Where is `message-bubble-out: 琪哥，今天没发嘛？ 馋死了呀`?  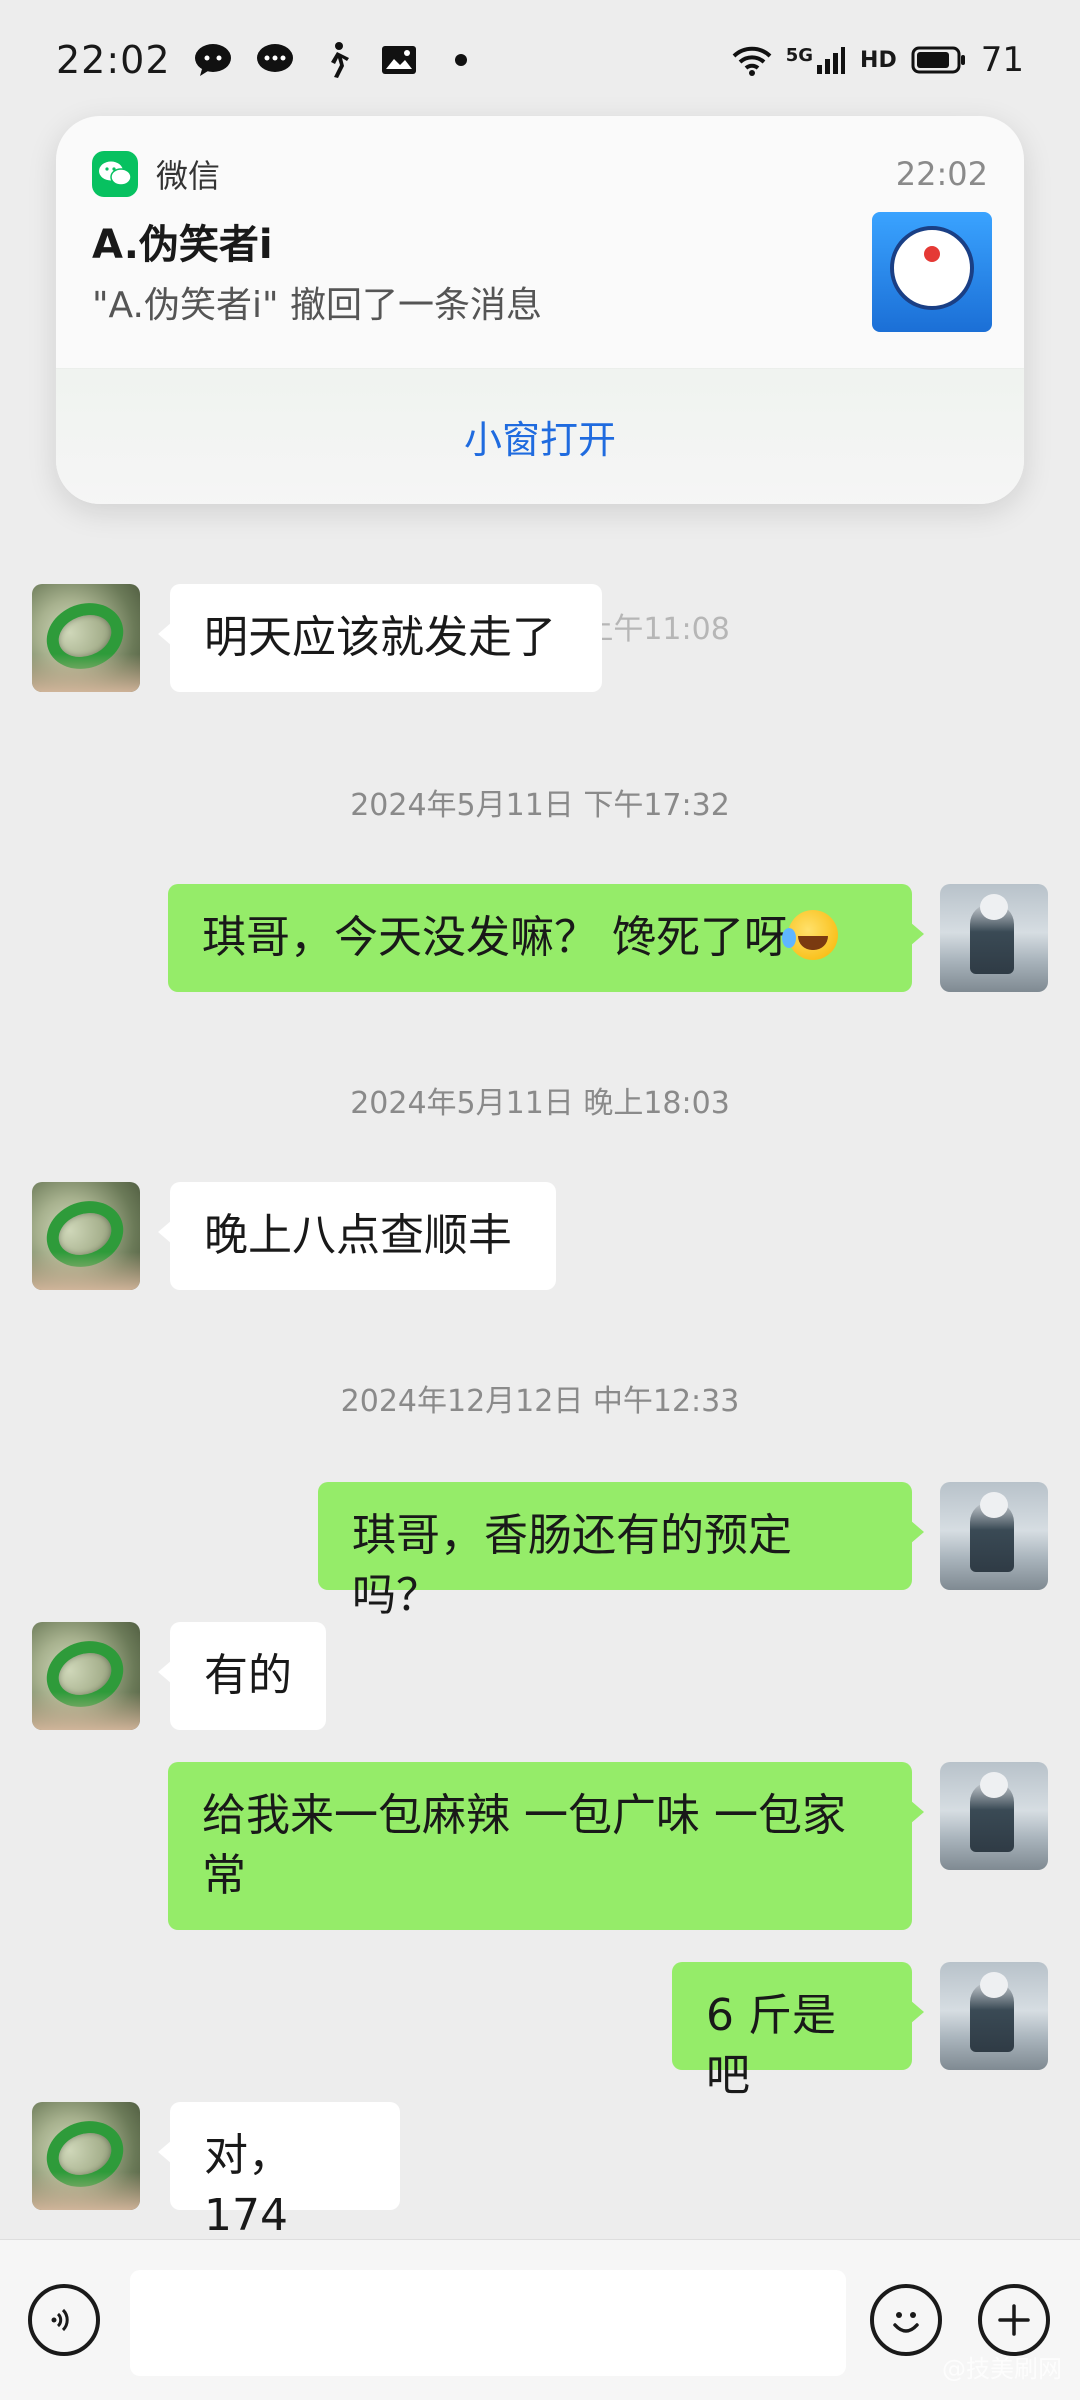 message-bubble-out: 琪哥，今天没发嘛？ 馋死了呀 is located at coordinates (546, 938).